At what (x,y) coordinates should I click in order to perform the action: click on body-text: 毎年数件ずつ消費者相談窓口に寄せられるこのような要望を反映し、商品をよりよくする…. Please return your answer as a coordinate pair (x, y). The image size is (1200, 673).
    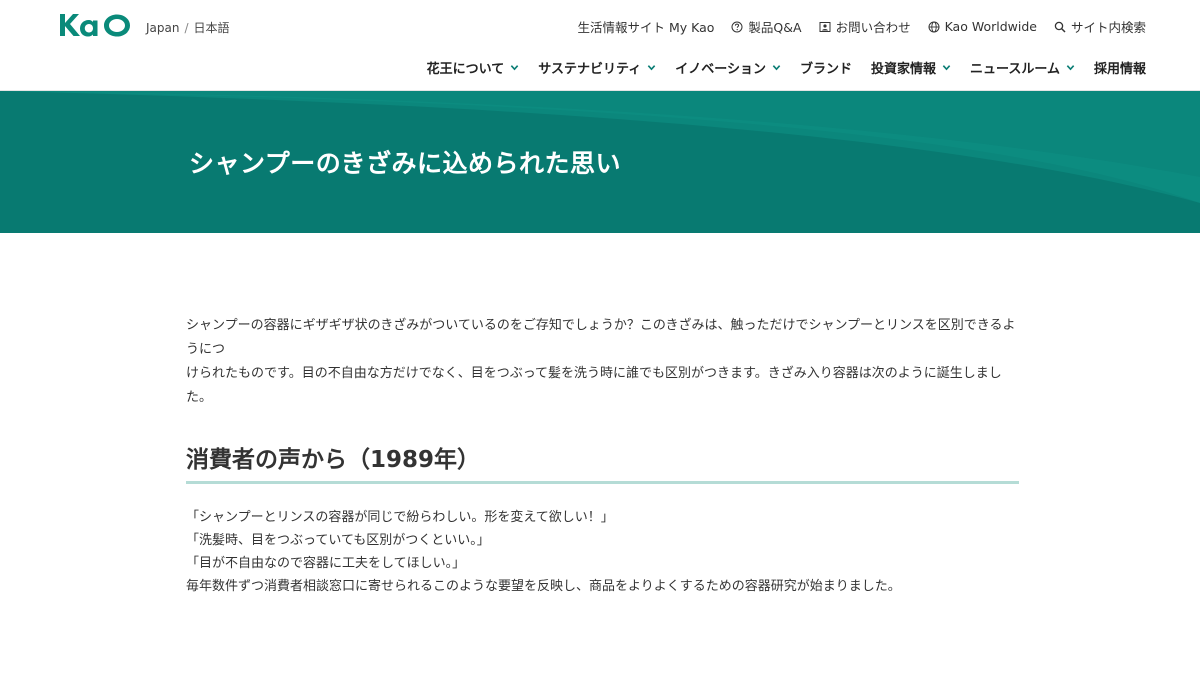
    Looking at the image, I should click on (543, 586).